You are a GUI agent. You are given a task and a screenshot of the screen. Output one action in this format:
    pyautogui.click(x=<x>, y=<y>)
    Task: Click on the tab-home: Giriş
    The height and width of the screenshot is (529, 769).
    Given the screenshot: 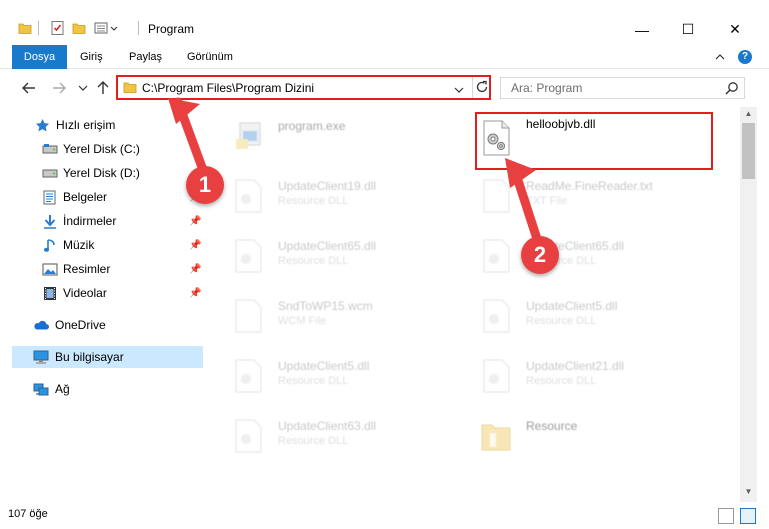 What is the action you would take?
    pyautogui.click(x=91, y=57)
    